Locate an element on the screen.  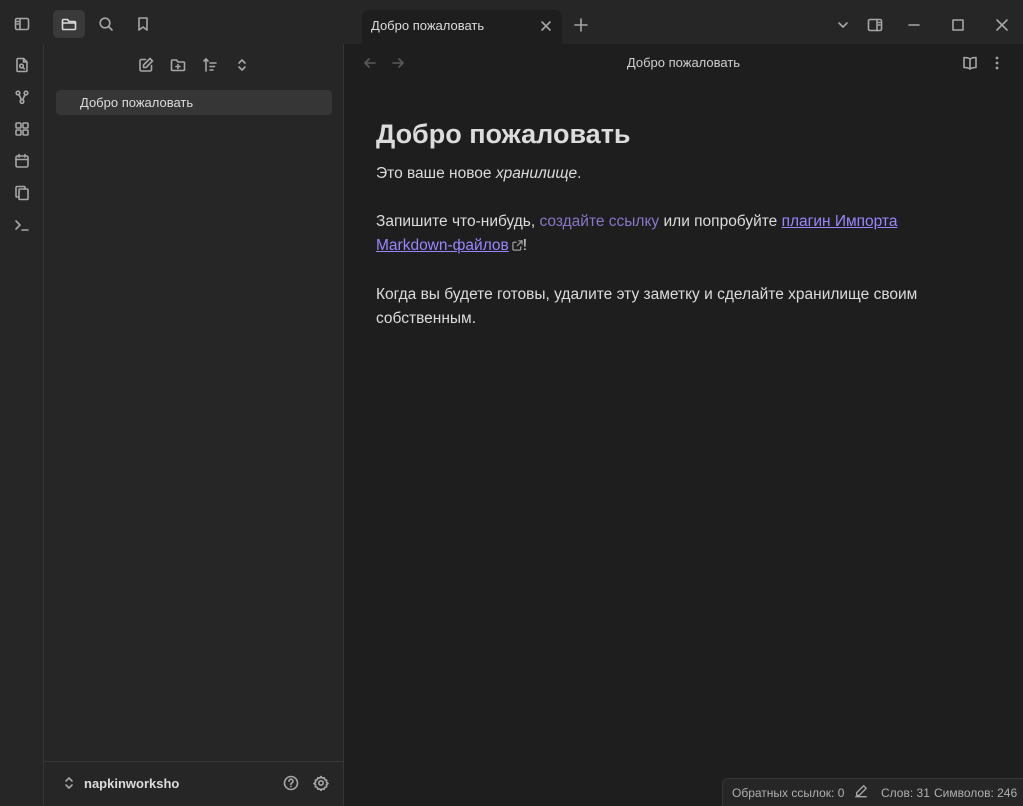
files-tab-icon is located at coordinates (69, 24).